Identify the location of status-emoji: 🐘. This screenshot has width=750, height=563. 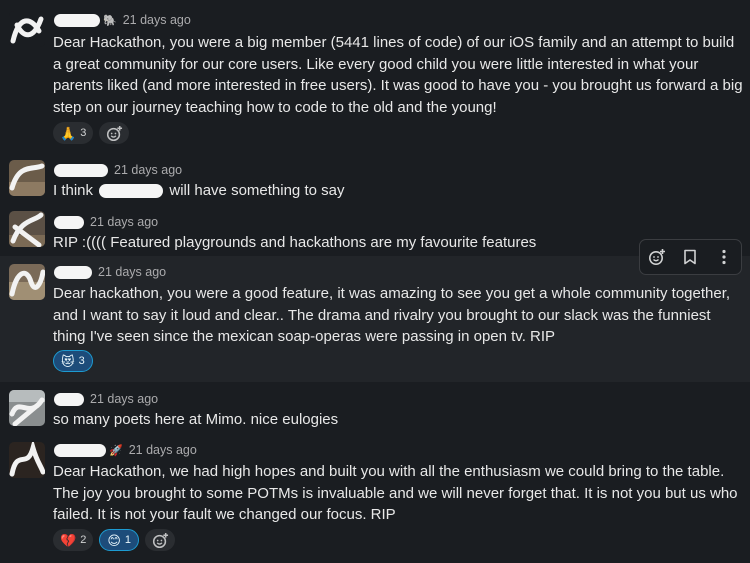
(110, 20).